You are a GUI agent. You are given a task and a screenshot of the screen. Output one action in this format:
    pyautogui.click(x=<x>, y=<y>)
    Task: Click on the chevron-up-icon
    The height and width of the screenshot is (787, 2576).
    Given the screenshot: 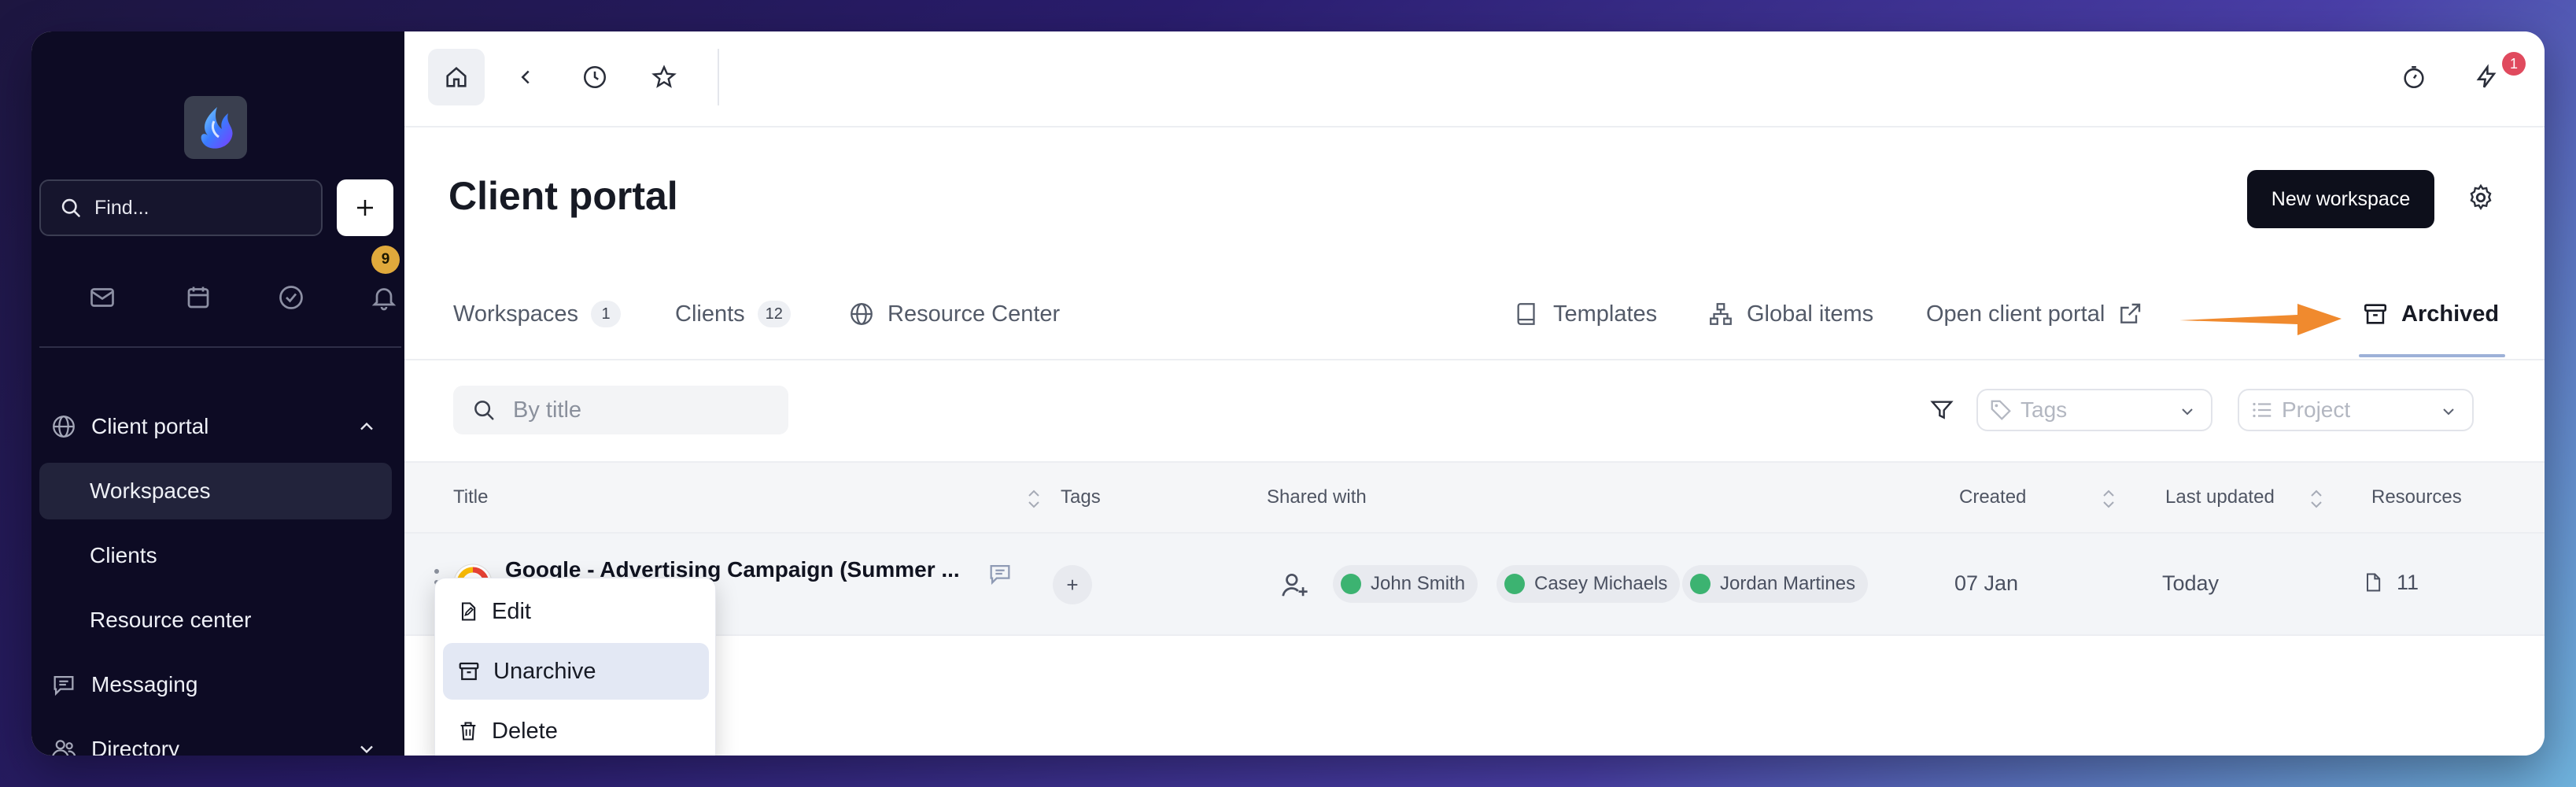 What is the action you would take?
    pyautogui.click(x=367, y=430)
    